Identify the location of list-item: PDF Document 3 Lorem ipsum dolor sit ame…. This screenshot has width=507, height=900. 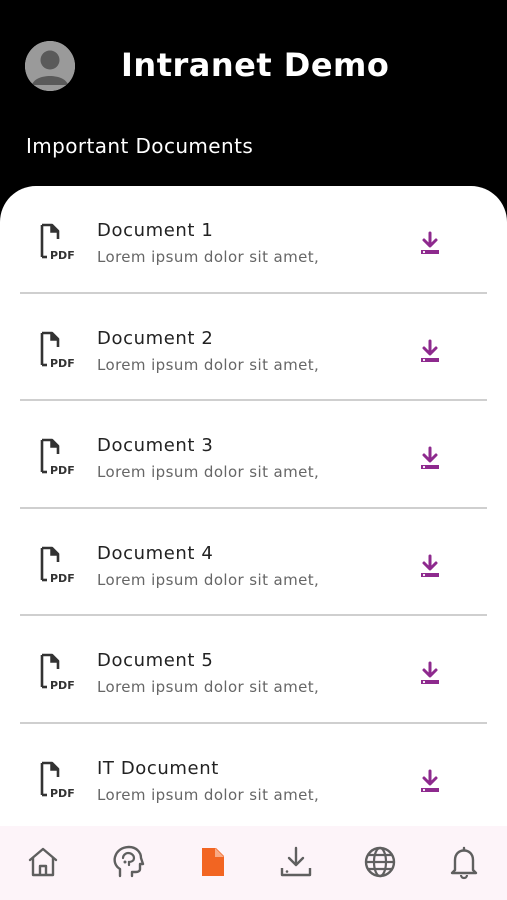
(253, 455).